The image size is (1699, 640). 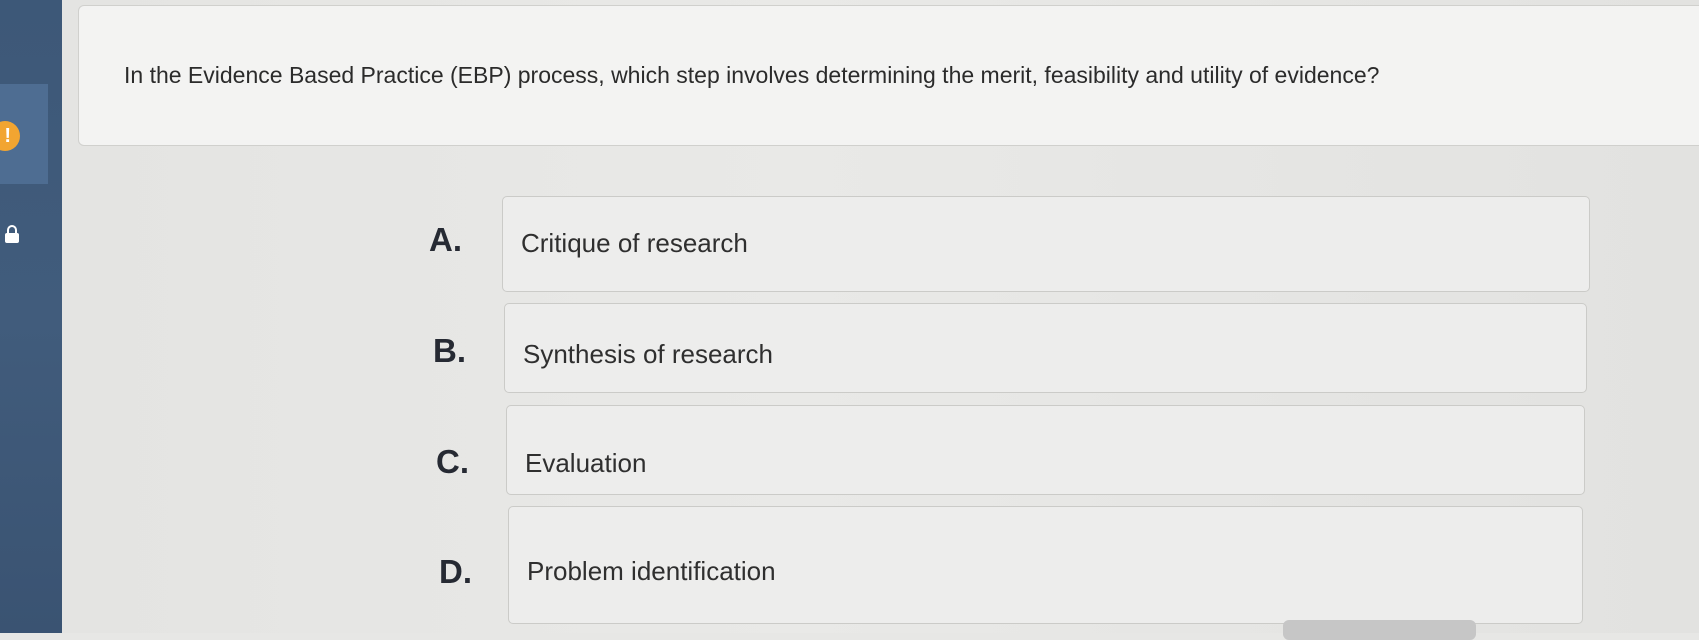 I want to click on option-a-letter: A., so click(x=445, y=239).